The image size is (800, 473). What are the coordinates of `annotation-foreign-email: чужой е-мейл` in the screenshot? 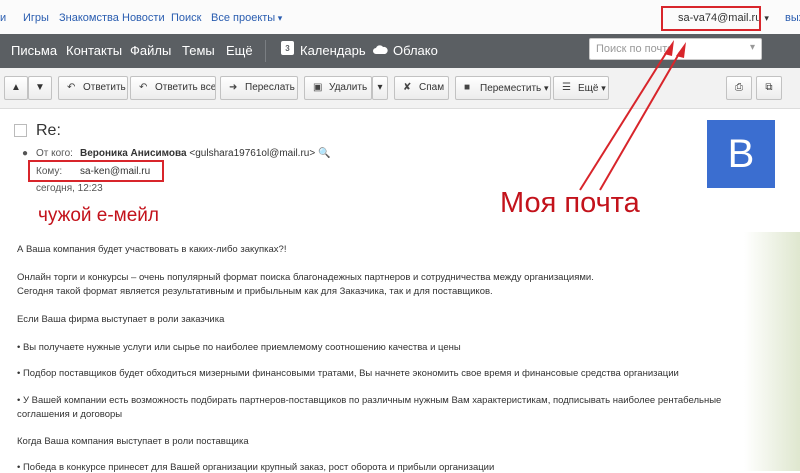 It's located at (99, 215).